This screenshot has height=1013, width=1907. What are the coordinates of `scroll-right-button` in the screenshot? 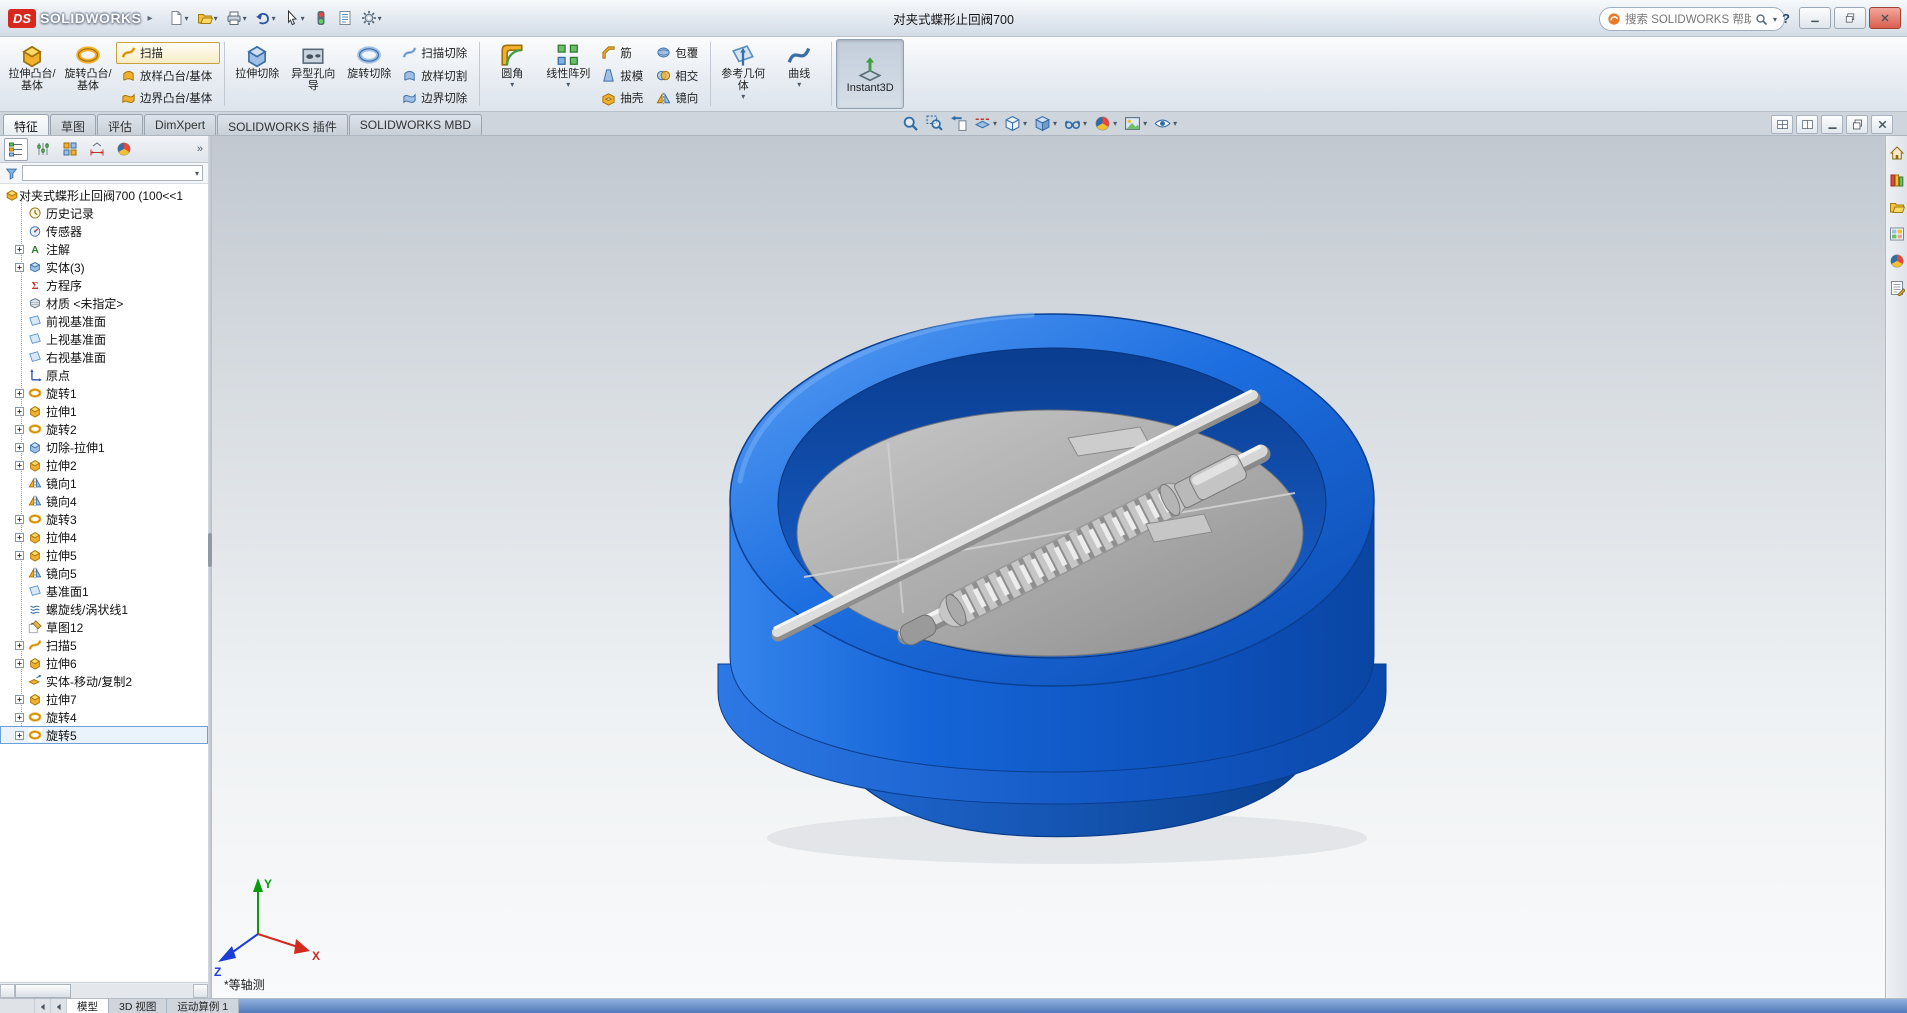 It's located at (200, 990).